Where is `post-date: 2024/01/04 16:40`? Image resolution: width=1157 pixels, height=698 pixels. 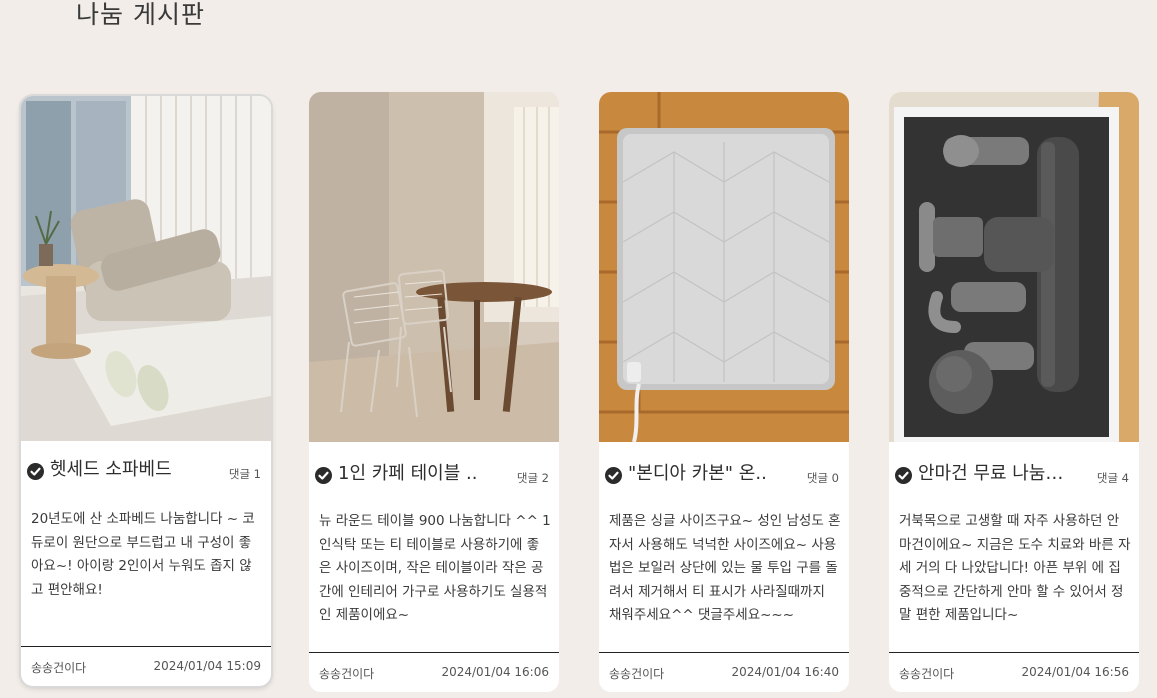
post-date: 2024/01/04 16:40 is located at coordinates (785, 672).